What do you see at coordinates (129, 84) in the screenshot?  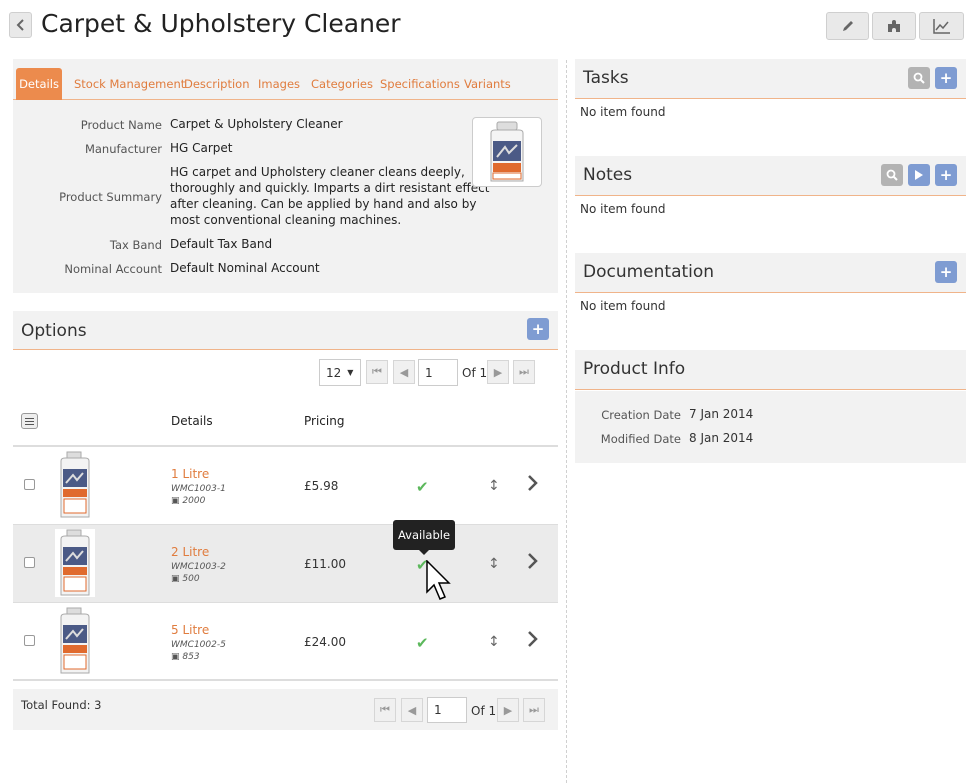 I see `tab-stock-management: Stock Management` at bounding box center [129, 84].